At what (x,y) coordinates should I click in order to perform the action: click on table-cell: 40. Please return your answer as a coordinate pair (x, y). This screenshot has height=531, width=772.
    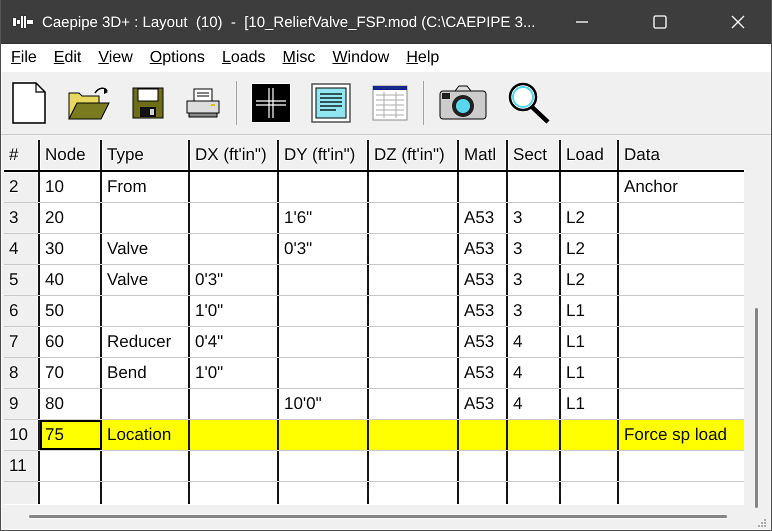
    Looking at the image, I should click on (71, 280).